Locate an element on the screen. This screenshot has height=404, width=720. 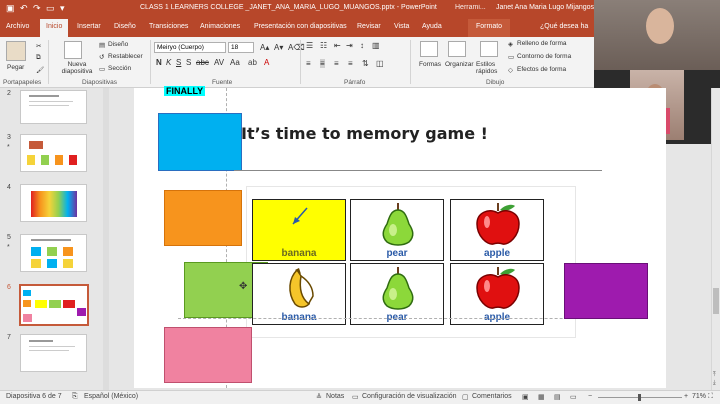
layout-icon: ▤ is located at coordinates (102, 45).